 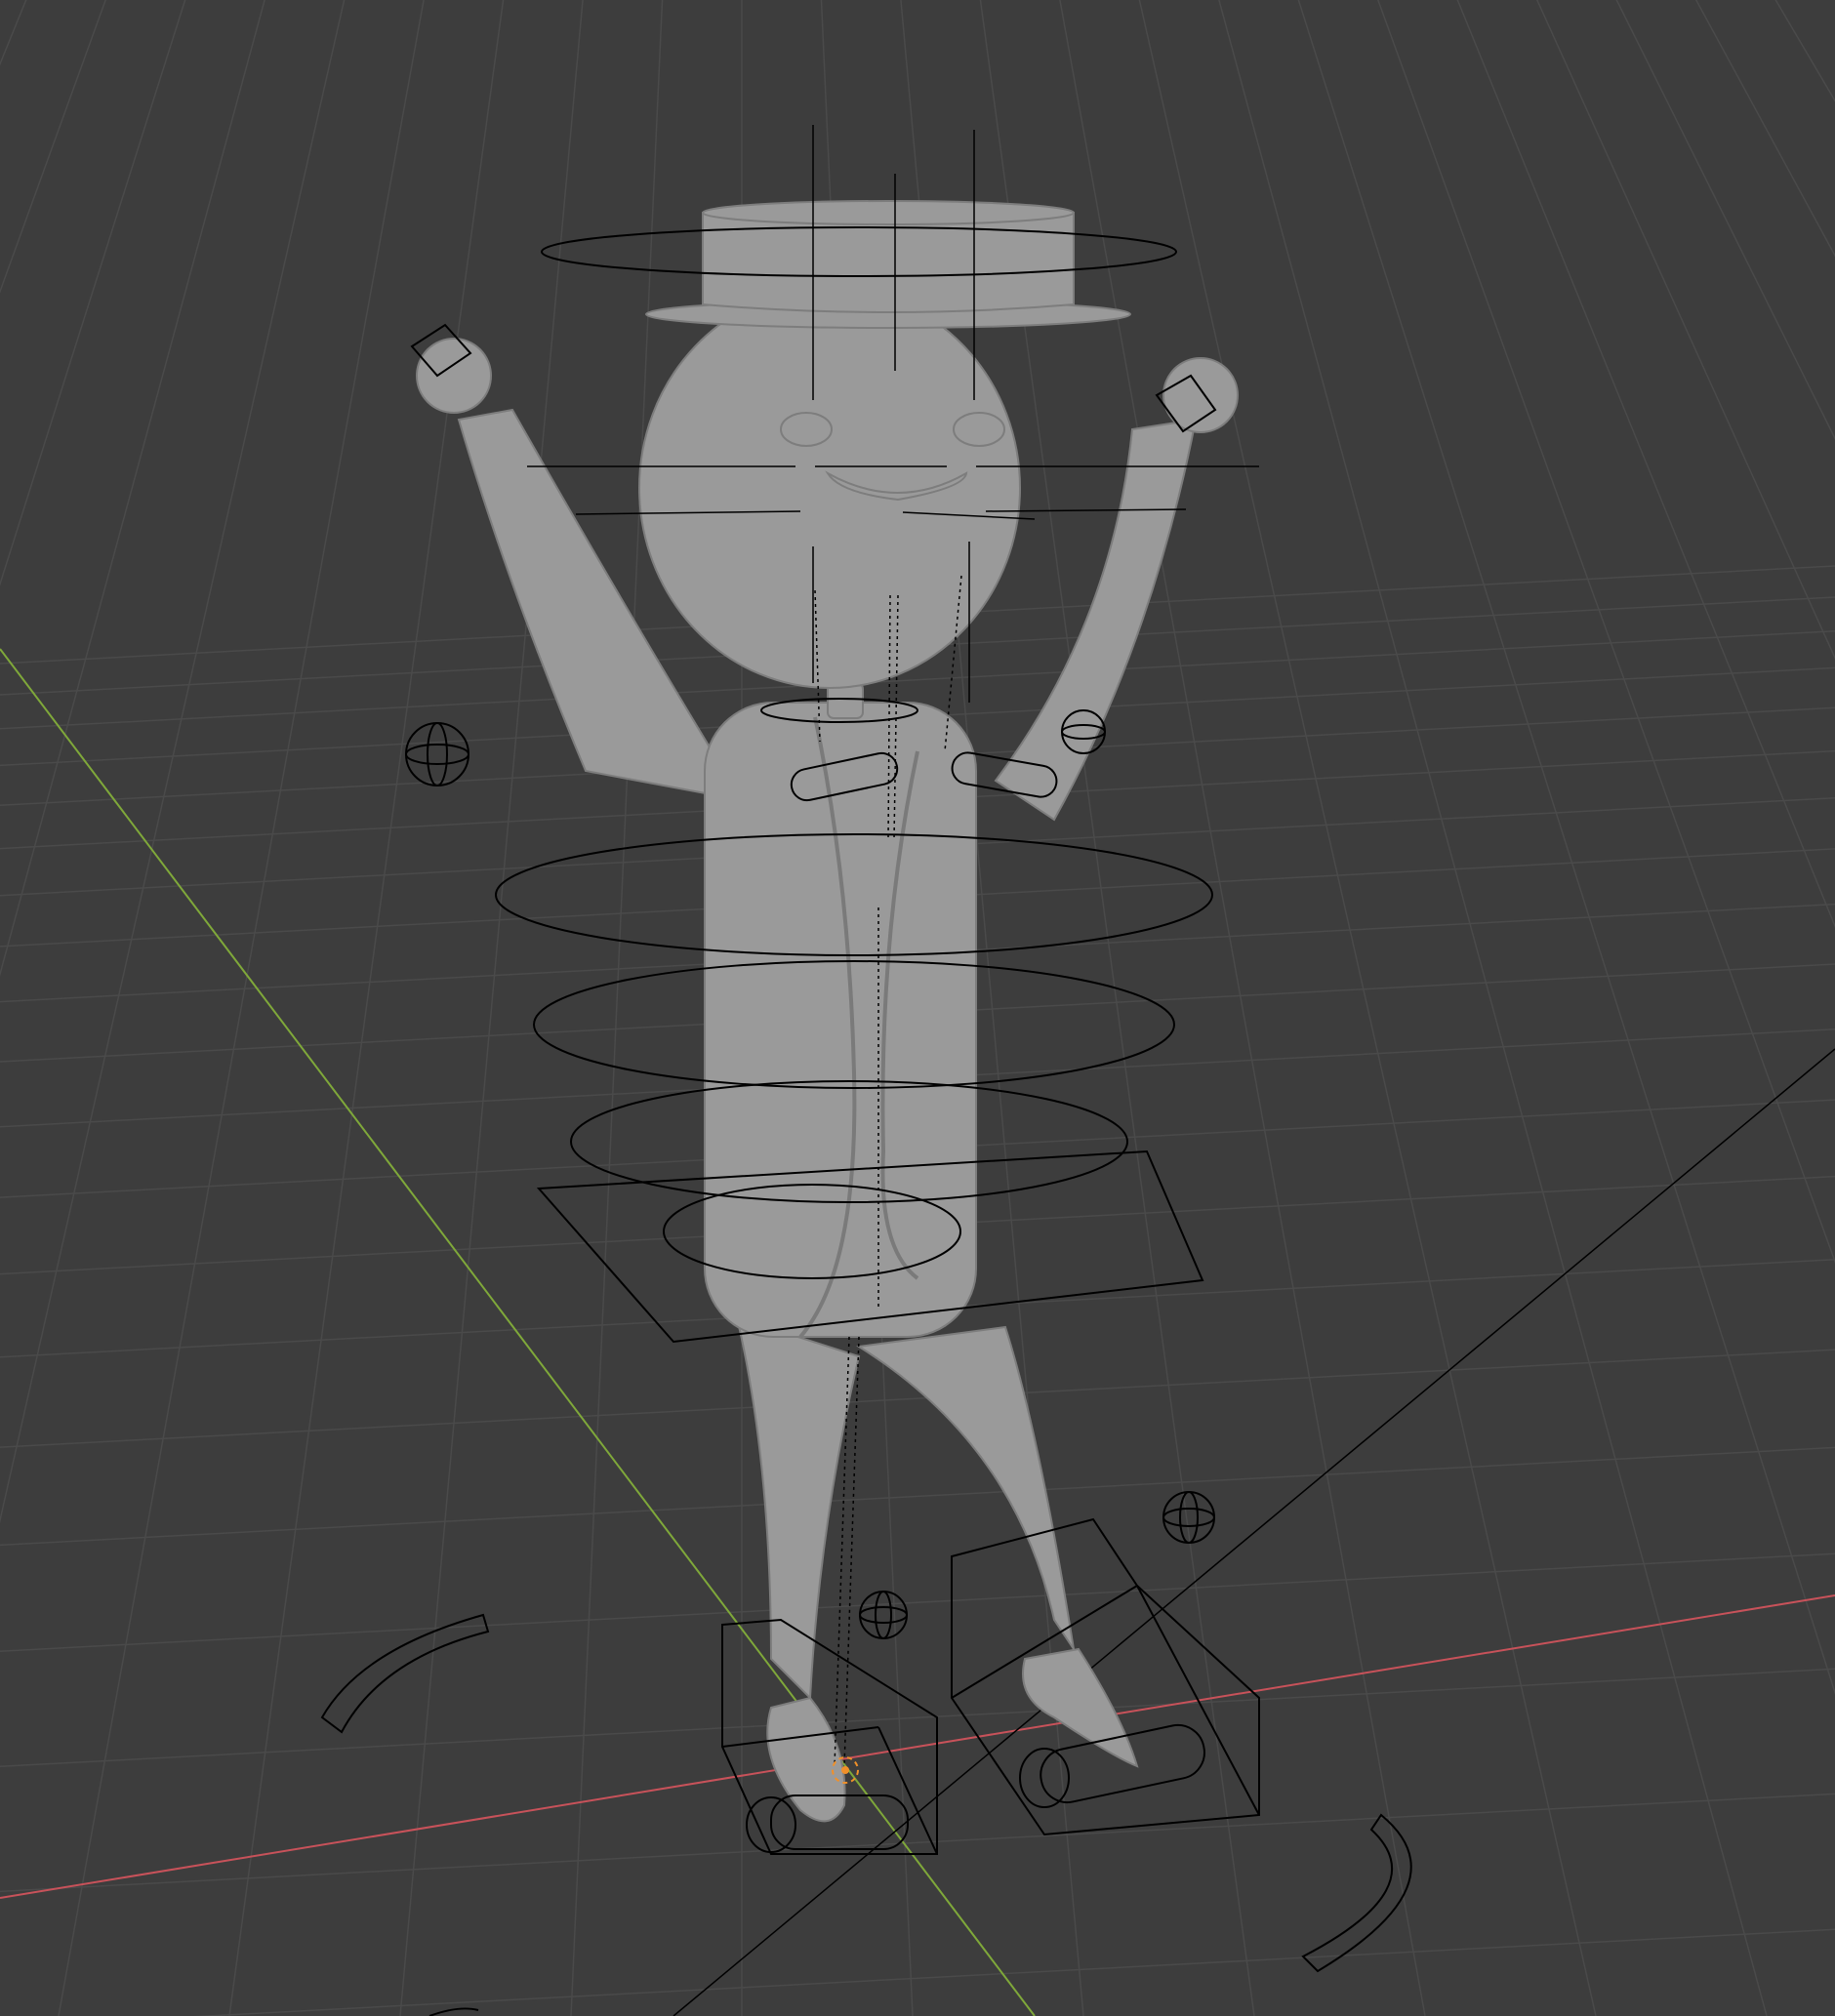 What do you see at coordinates (888, 212) in the screenshot?
I see `hat-top` at bounding box center [888, 212].